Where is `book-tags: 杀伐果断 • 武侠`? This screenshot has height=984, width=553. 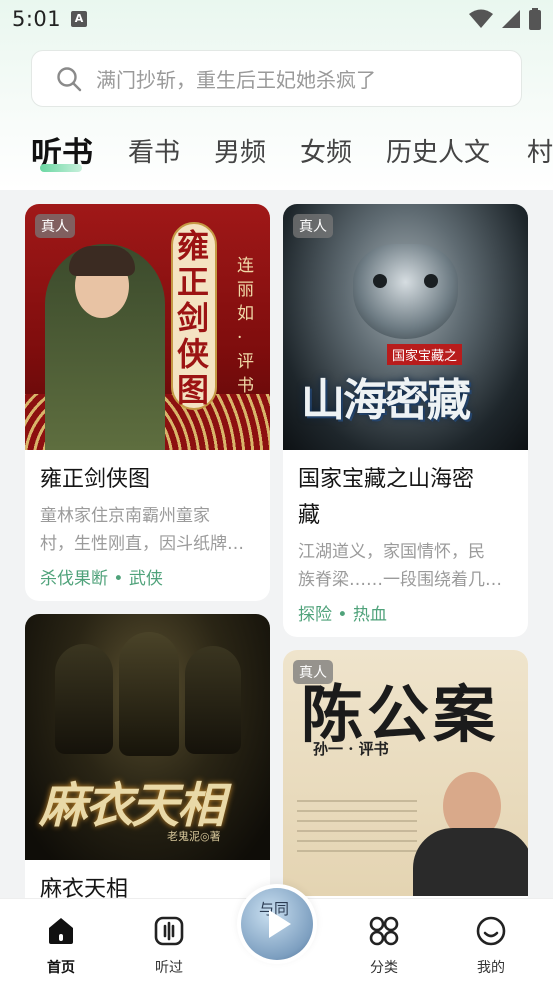
book-tags: 杀伐果断 • 武侠 is located at coordinates (101, 579).